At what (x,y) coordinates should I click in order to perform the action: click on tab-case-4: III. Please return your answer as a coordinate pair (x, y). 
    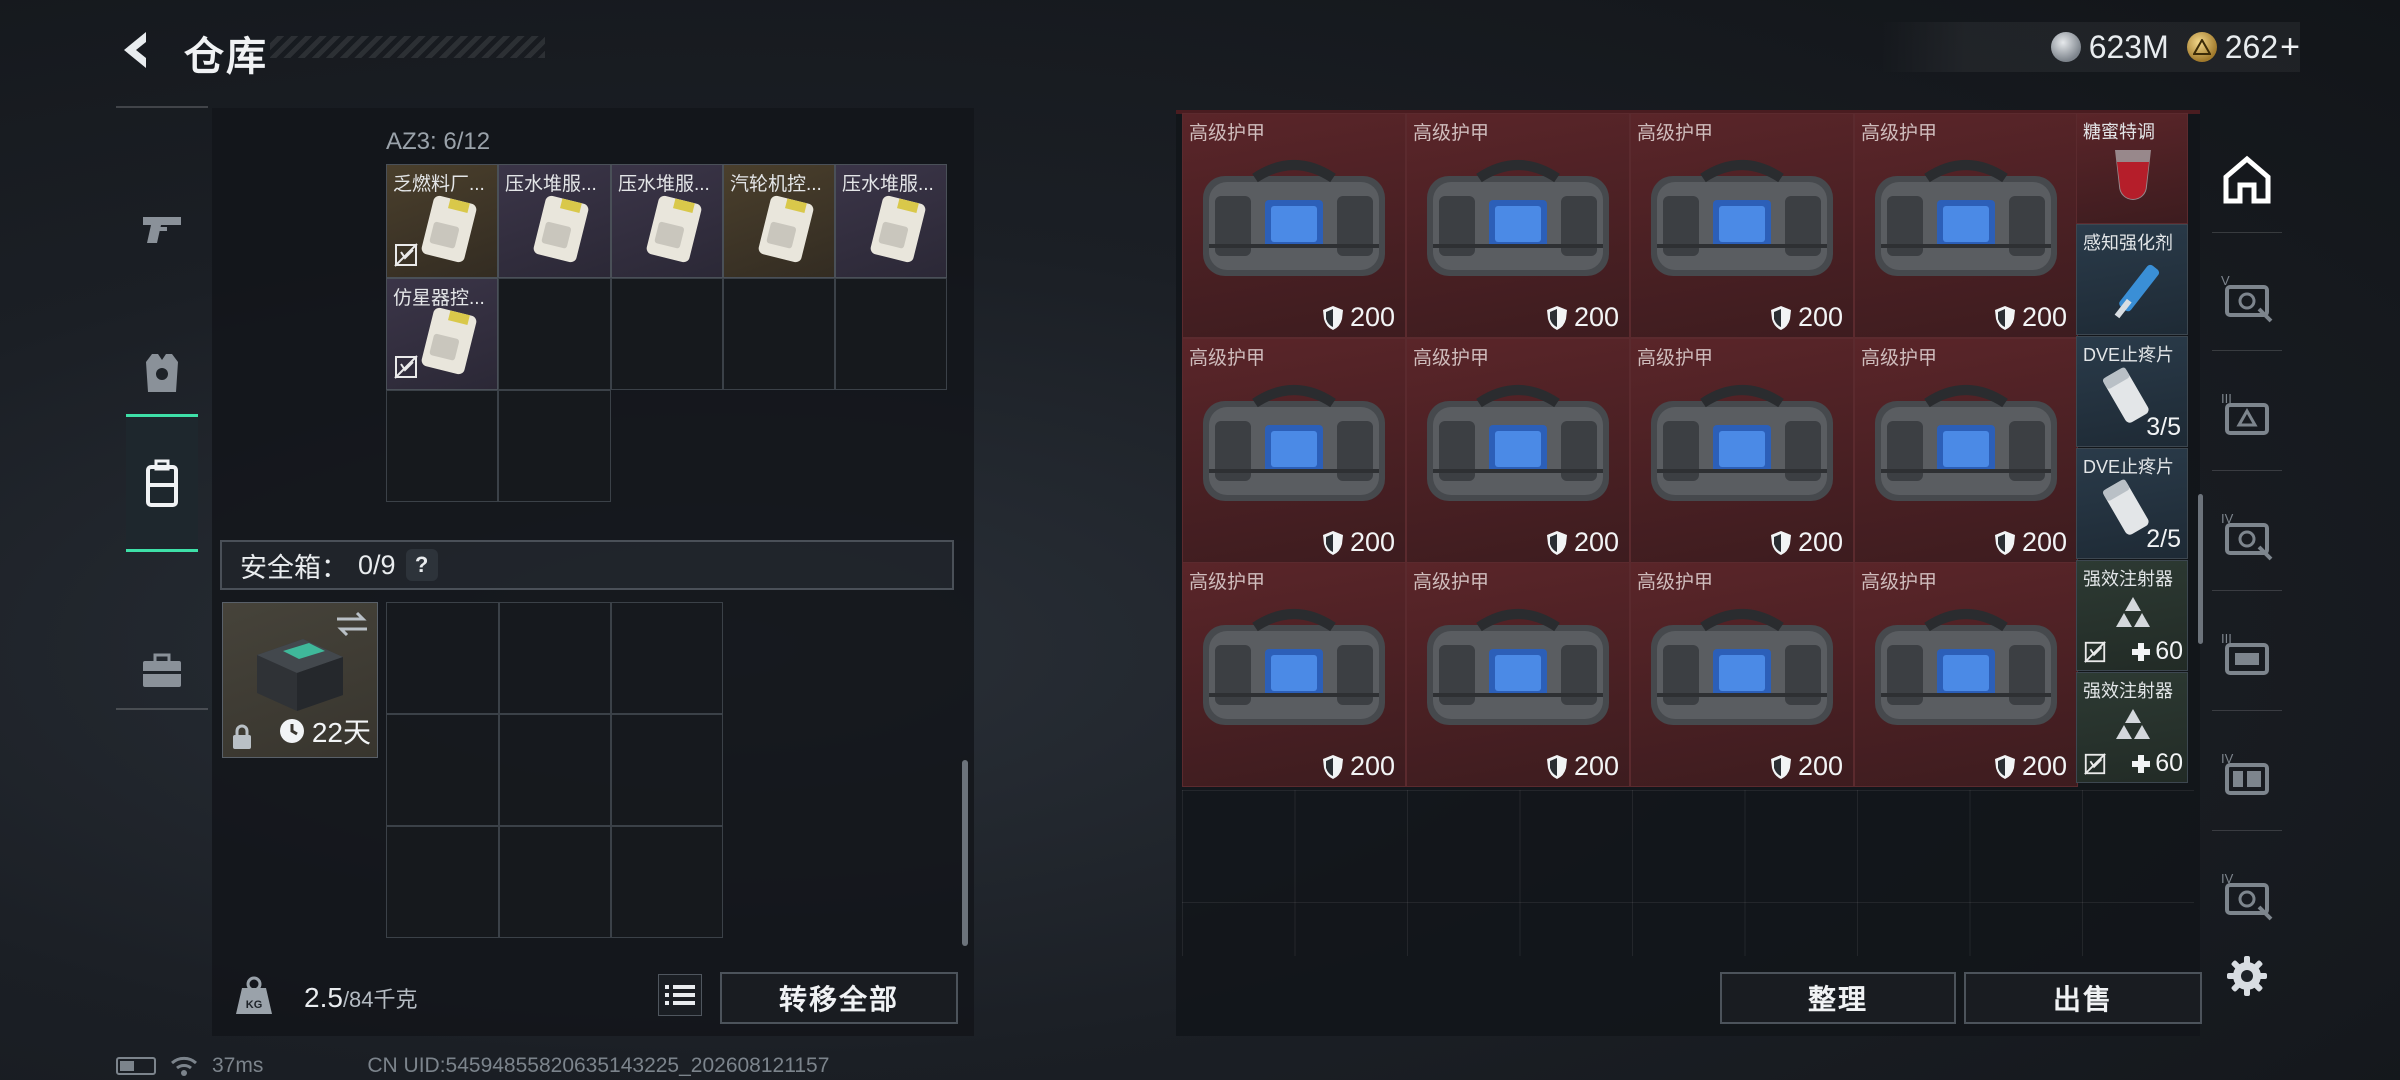
    Looking at the image, I should click on (2247, 656).